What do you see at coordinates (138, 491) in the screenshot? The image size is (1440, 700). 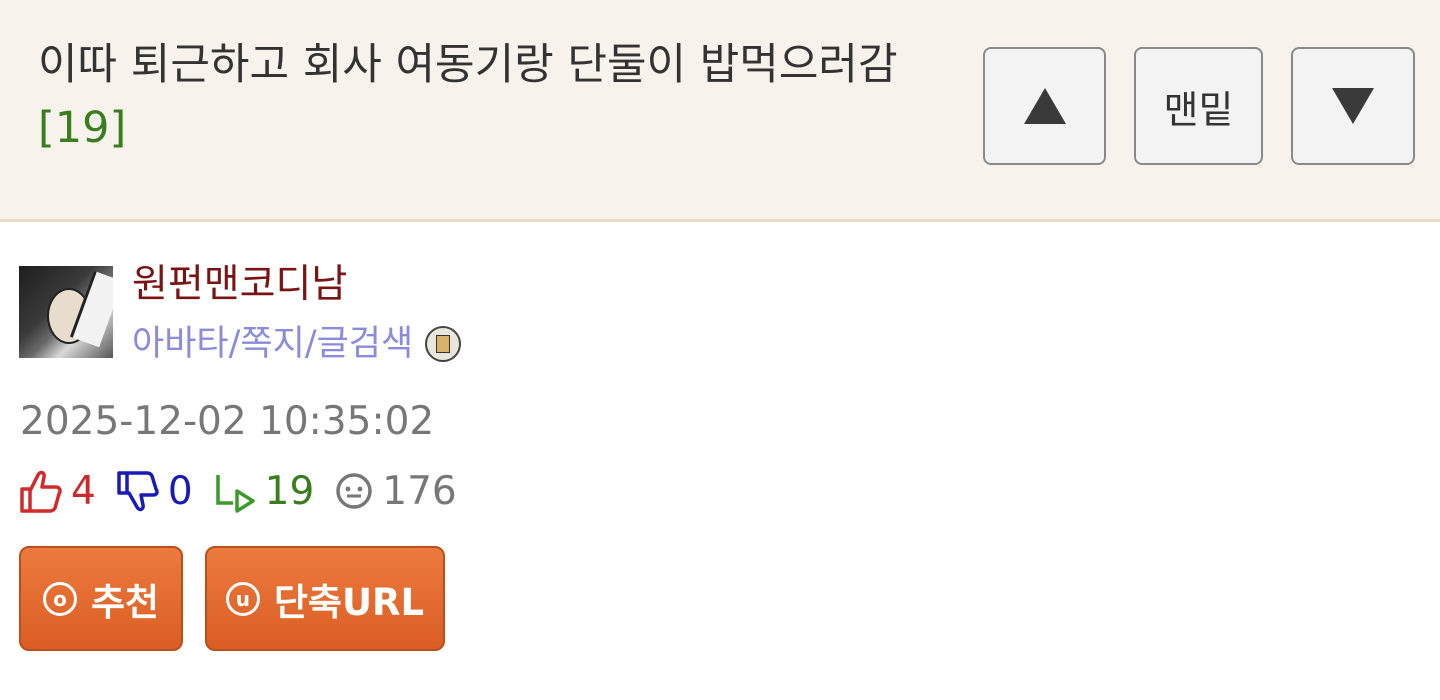 I see `thumbs-down-icon` at bounding box center [138, 491].